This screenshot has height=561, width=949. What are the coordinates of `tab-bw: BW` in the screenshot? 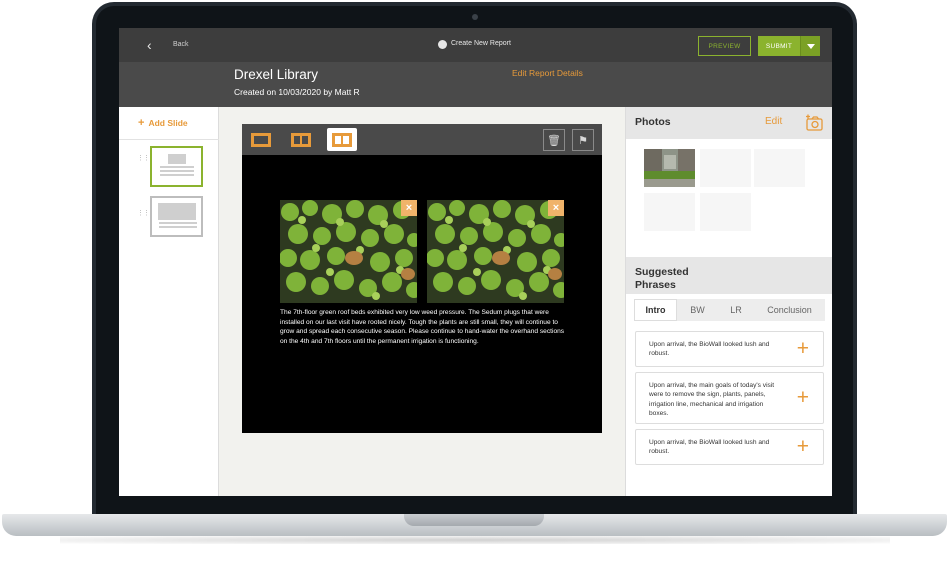 It's located at (697, 310).